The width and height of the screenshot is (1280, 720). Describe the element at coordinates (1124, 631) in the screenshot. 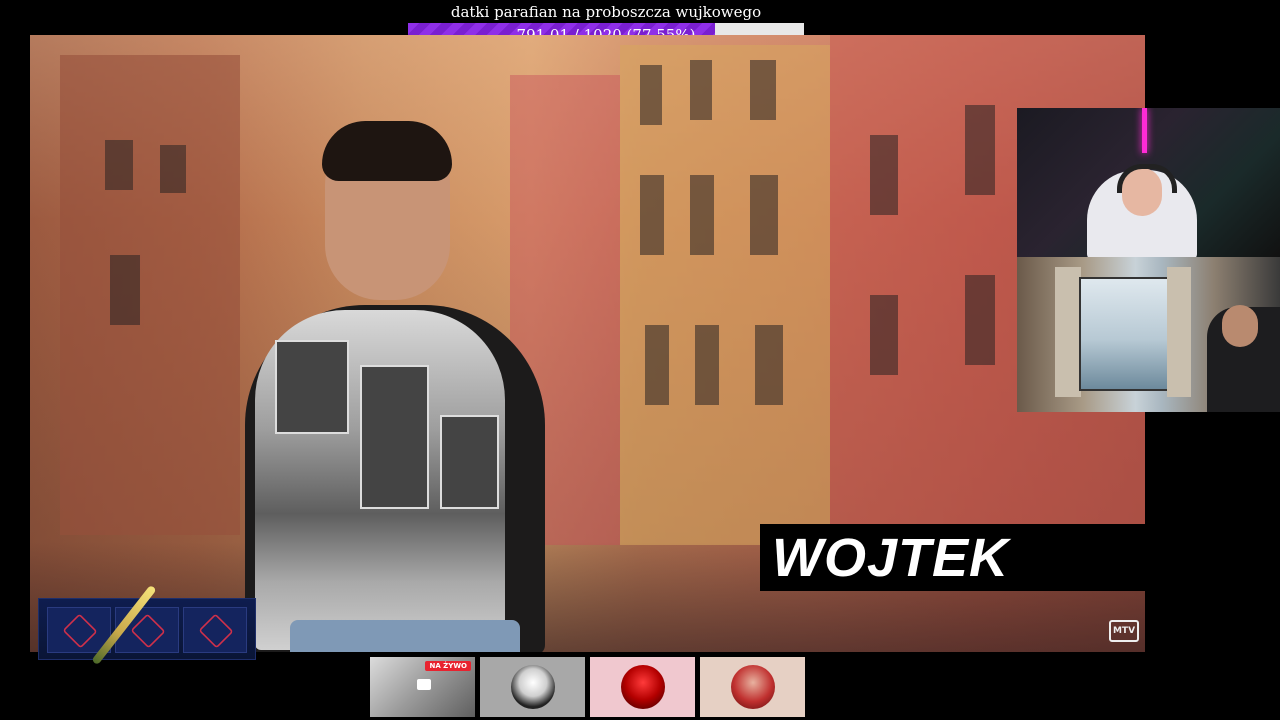

I see `mtv-logo: MTV` at that location.